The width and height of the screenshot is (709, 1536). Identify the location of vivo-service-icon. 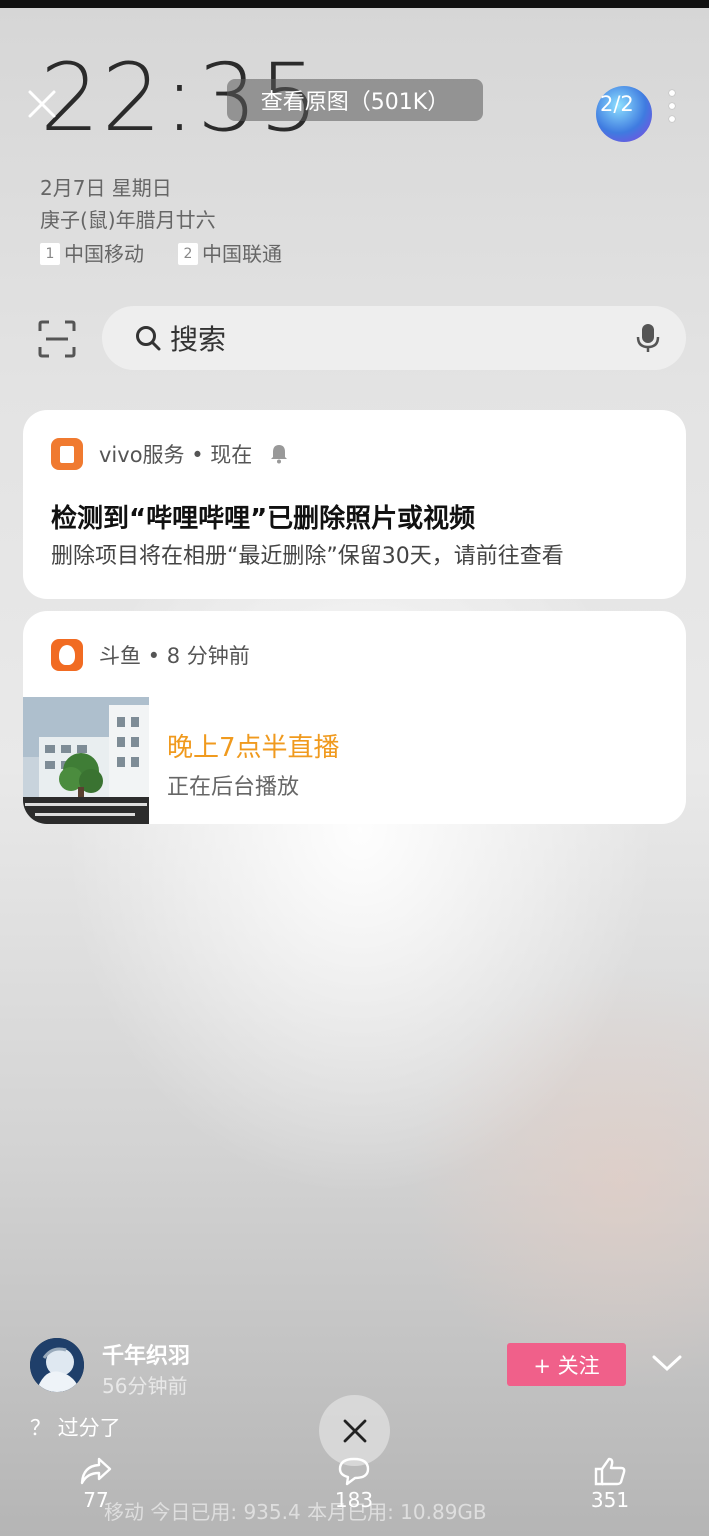
(67, 454).